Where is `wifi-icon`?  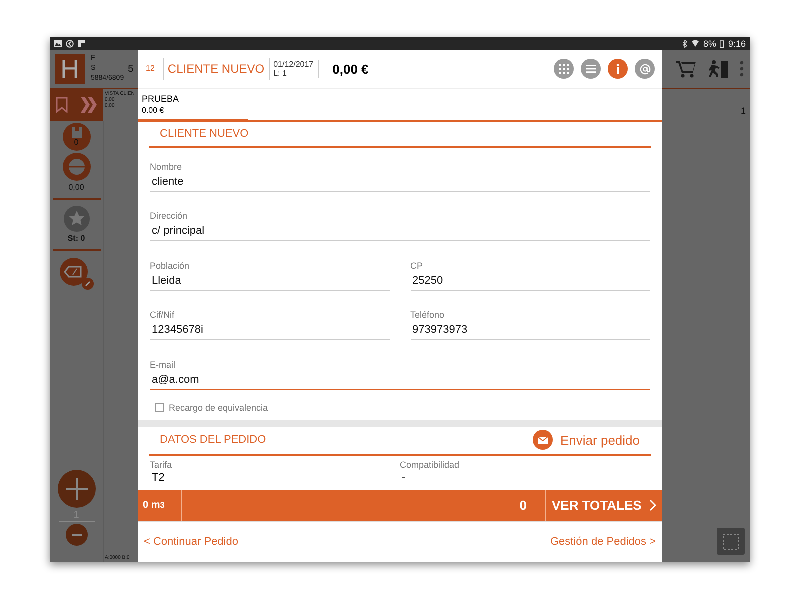 wifi-icon is located at coordinates (696, 43).